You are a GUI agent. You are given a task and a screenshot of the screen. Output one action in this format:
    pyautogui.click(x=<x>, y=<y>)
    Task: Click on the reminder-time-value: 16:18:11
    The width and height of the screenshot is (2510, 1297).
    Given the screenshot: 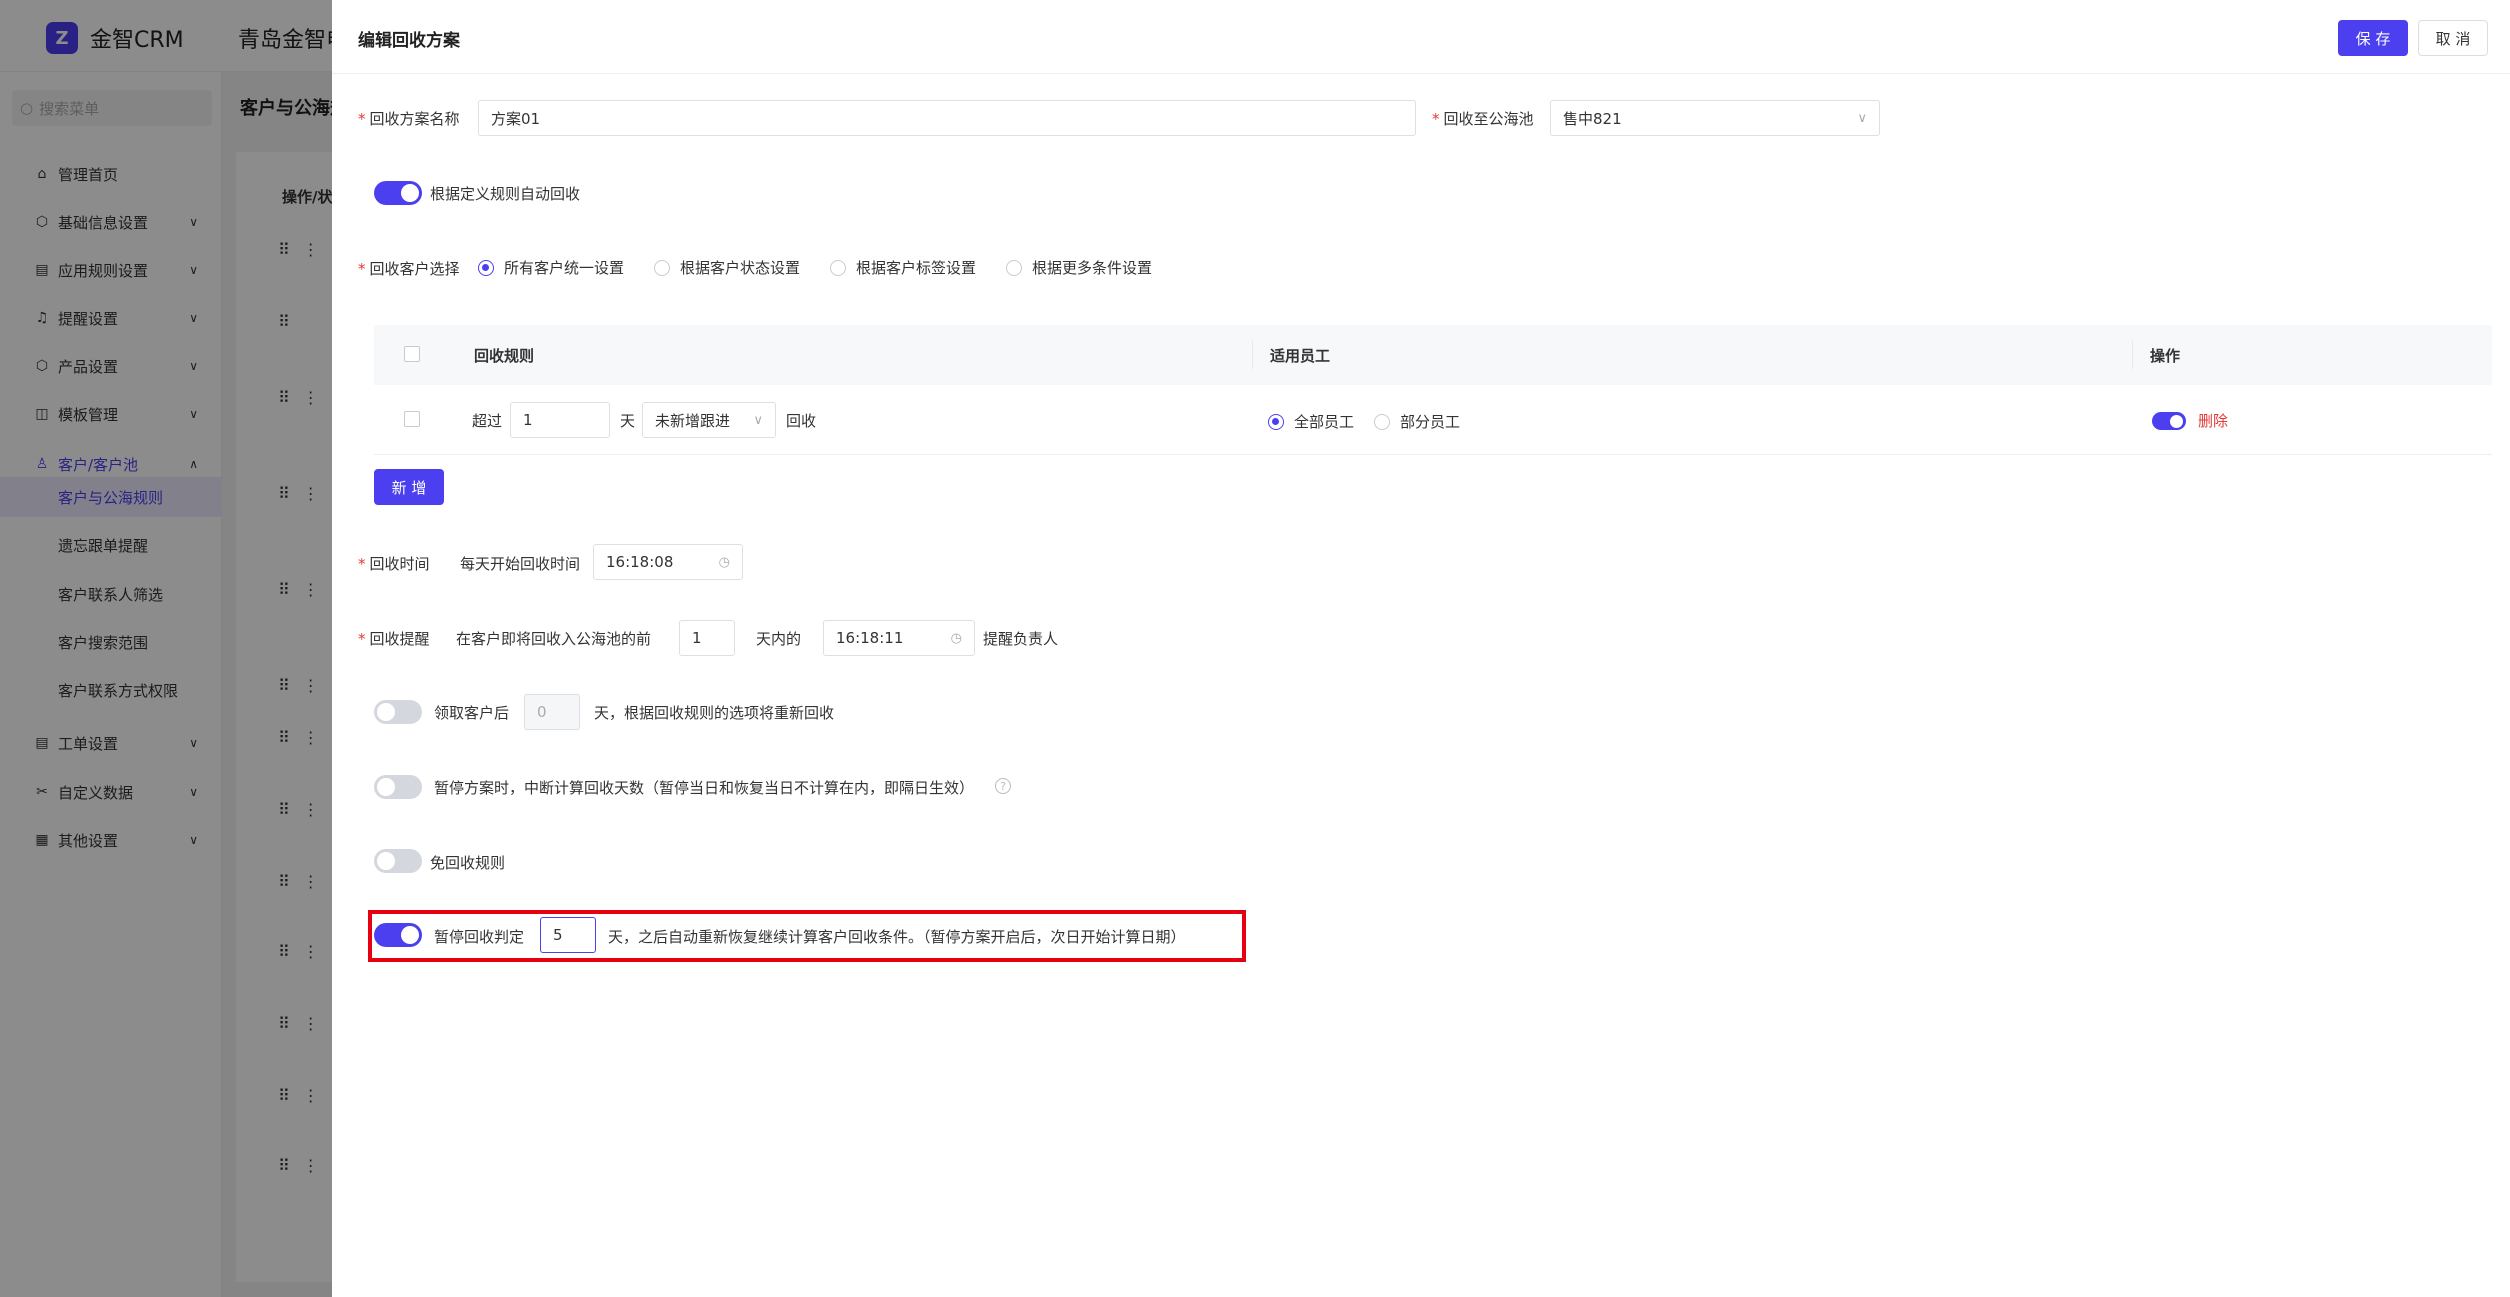 What is the action you would take?
    pyautogui.click(x=870, y=638)
    